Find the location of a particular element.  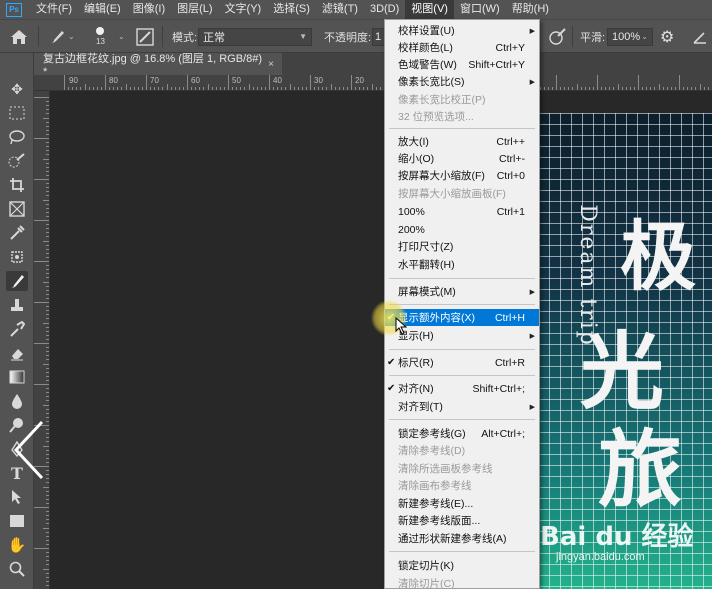

brush-tool-preset-icon: ⌄ is located at coordinates (61, 36).